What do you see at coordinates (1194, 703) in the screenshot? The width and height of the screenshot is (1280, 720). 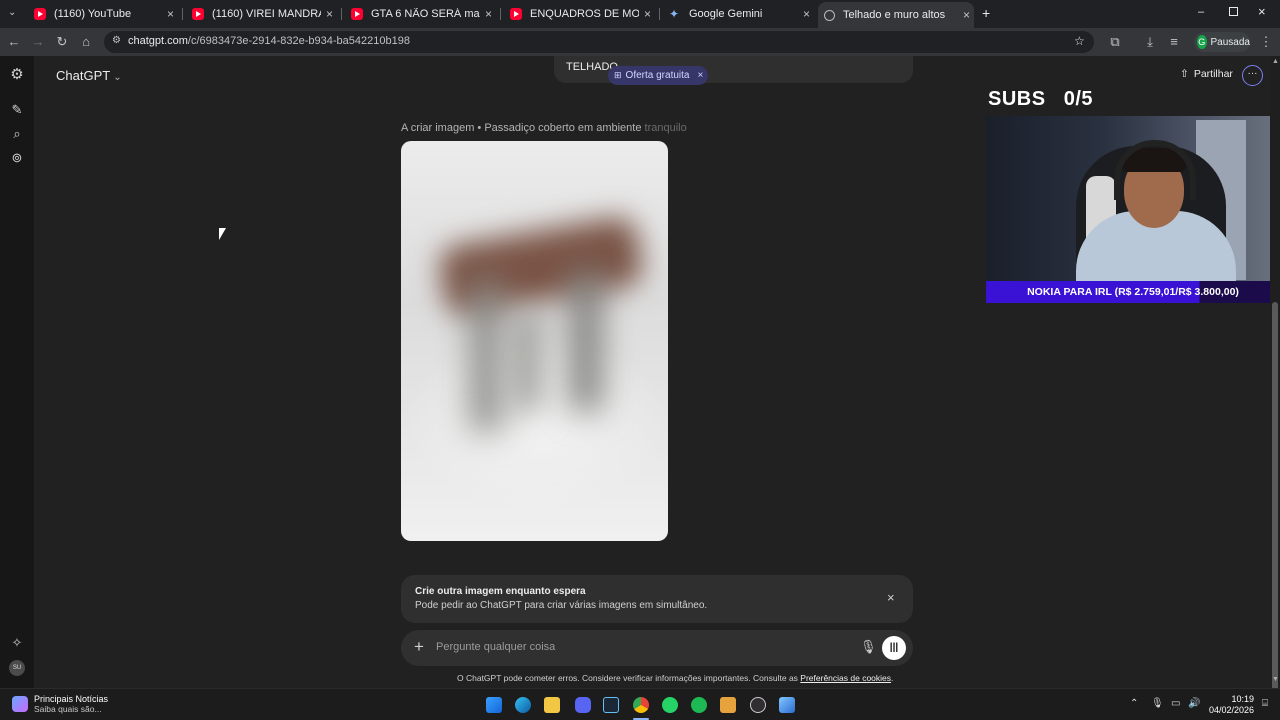 I see `volume-icon: 🔊` at bounding box center [1194, 703].